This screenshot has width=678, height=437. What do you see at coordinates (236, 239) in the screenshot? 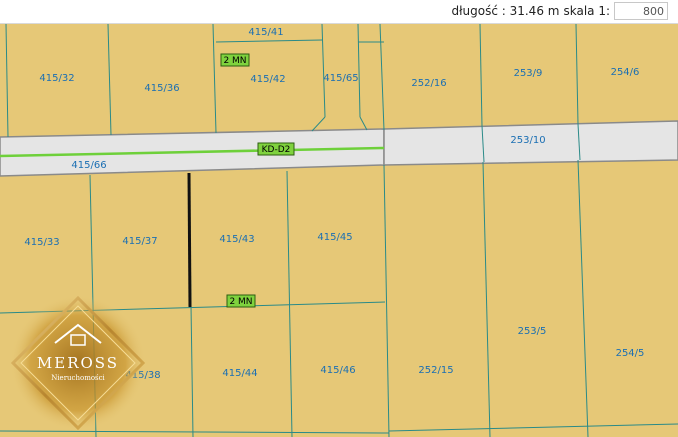
I see `parcel-label: 415/43` at bounding box center [236, 239].